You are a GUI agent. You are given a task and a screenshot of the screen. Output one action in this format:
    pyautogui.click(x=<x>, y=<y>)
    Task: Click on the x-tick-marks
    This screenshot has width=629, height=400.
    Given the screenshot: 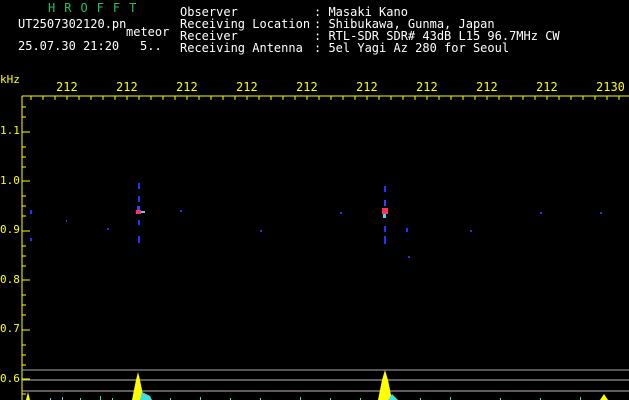 What is the action you would take?
    pyautogui.click(x=325, y=98)
    